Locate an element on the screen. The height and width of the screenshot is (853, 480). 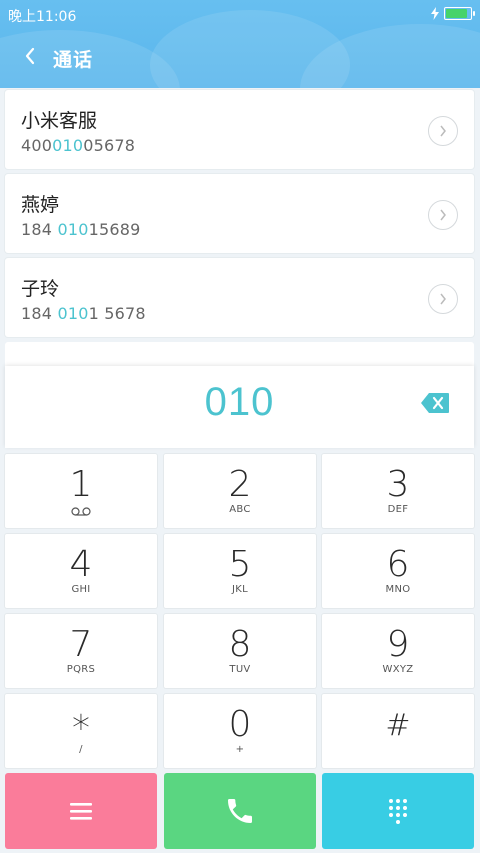
dial-key-4: 4 GHI is located at coordinates (81, 571).